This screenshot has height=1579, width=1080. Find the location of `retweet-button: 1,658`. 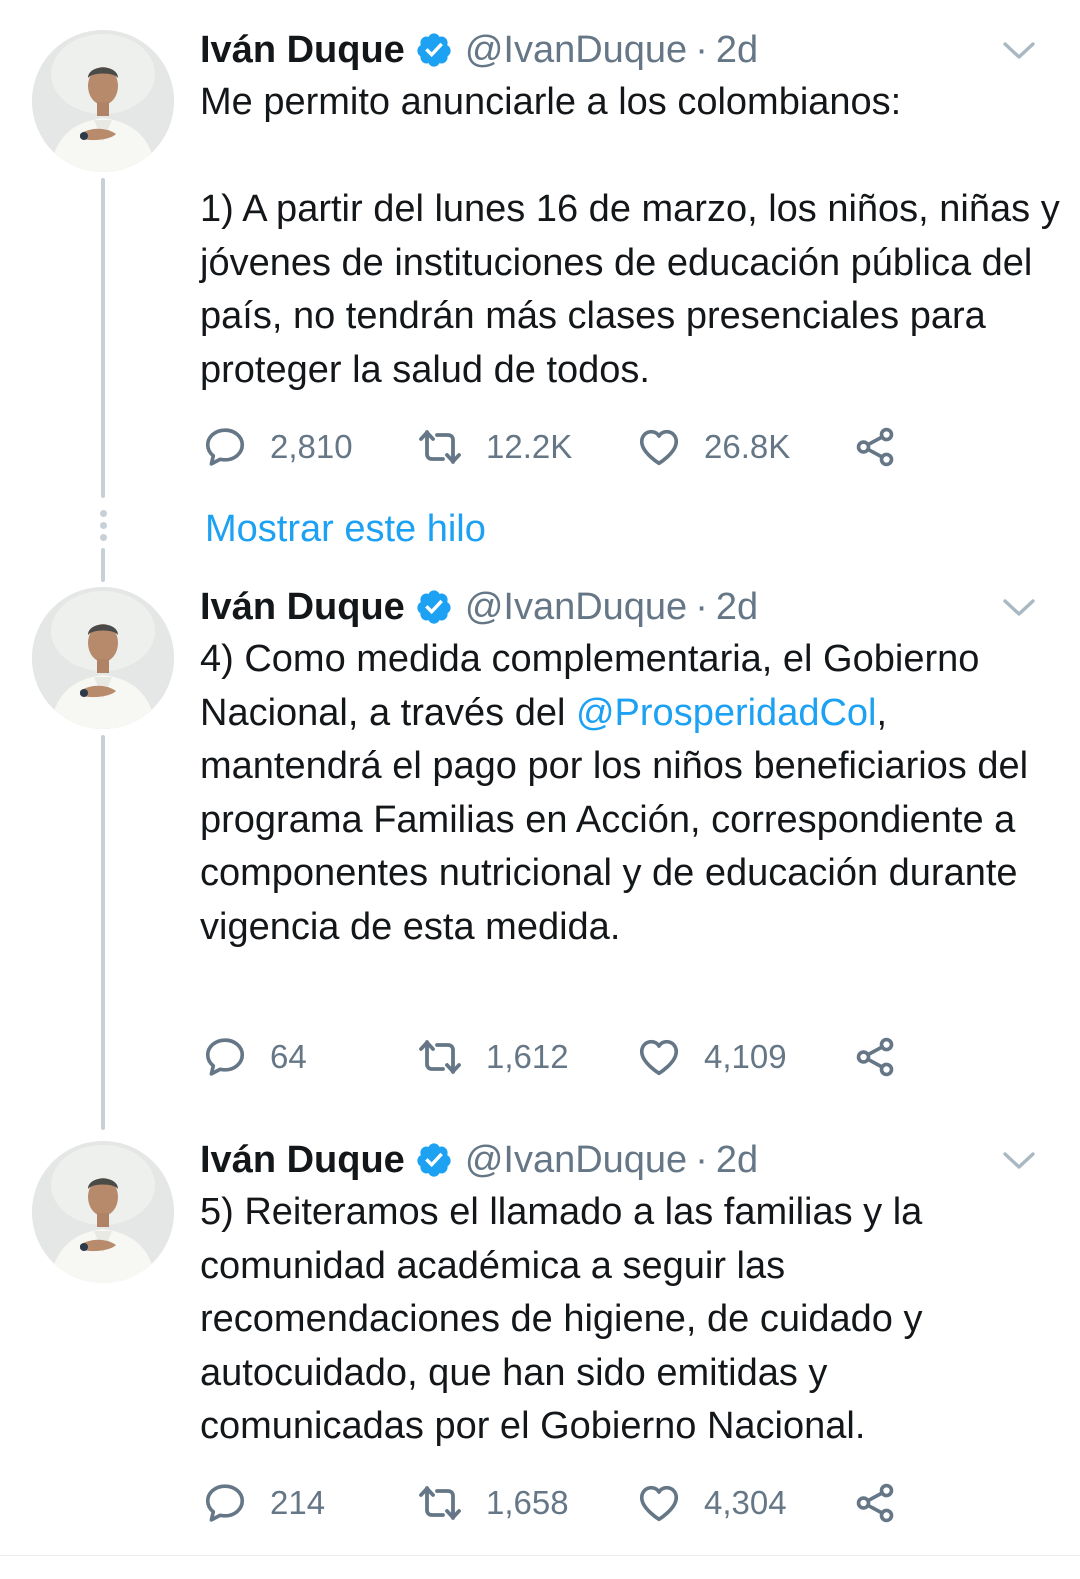

retweet-button: 1,658 is located at coordinates (492, 1503).